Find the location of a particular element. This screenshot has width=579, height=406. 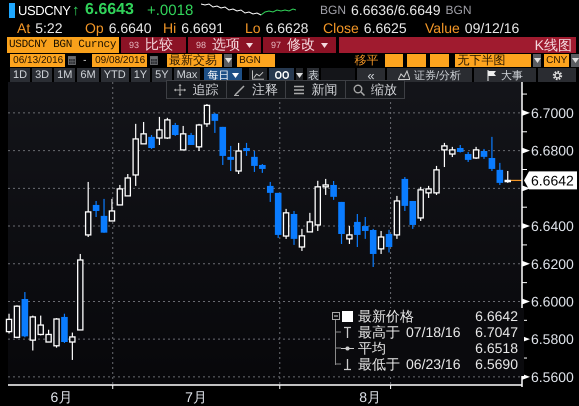

stat-value: 09/12/16 is located at coordinates (492, 28).